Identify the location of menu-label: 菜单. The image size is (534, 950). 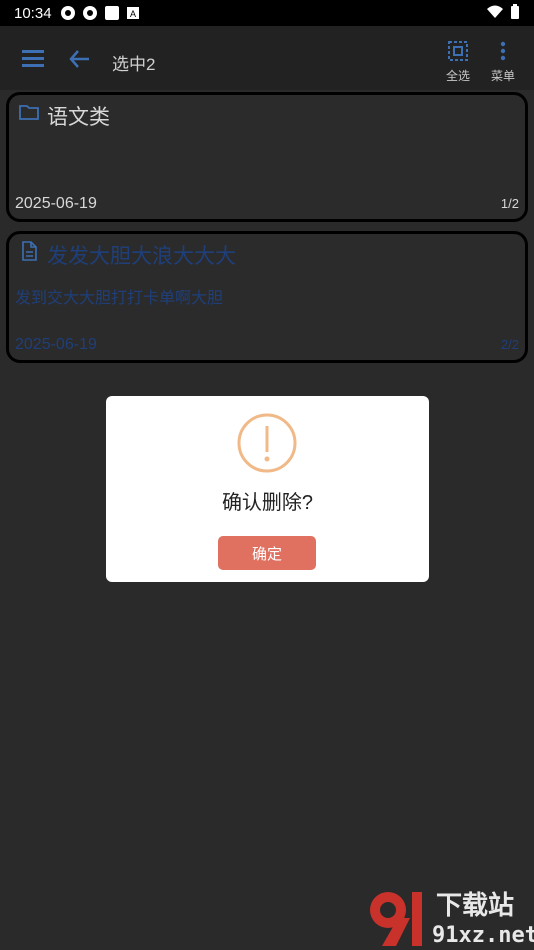
(502, 76).